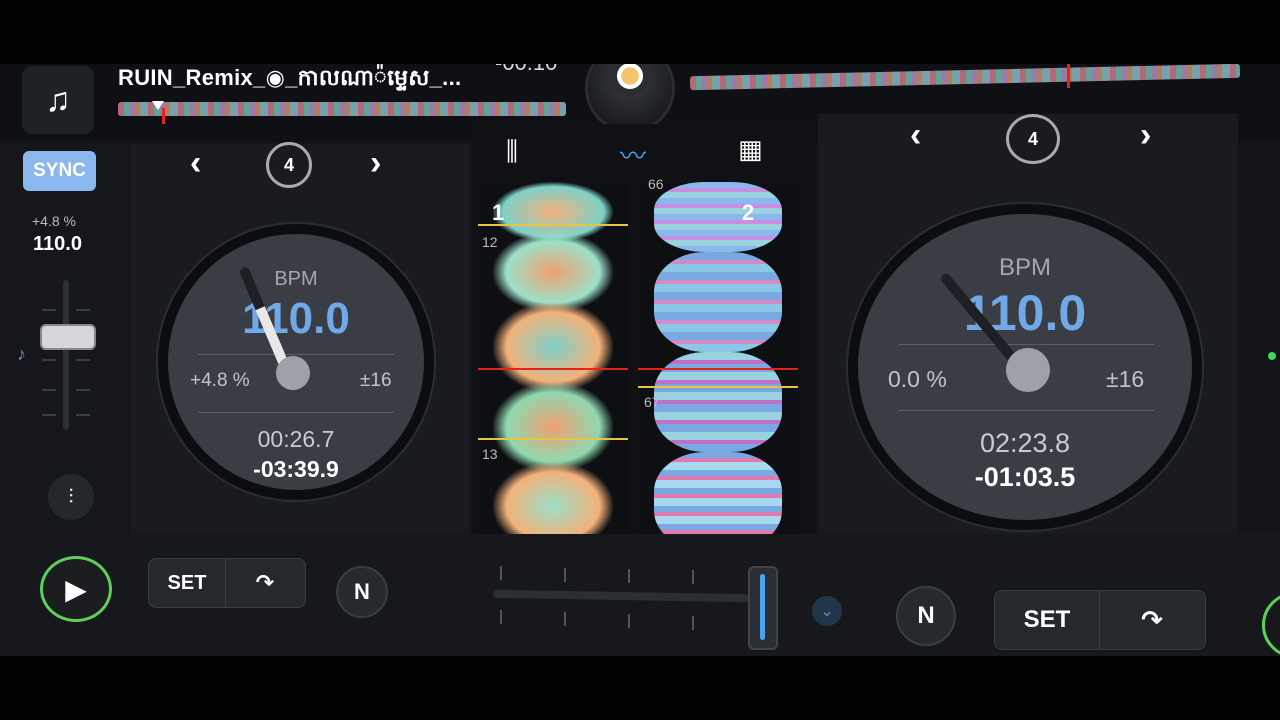  What do you see at coordinates (915, 135) in the screenshot?
I see `deck2-loop-prev-button: ‹` at bounding box center [915, 135].